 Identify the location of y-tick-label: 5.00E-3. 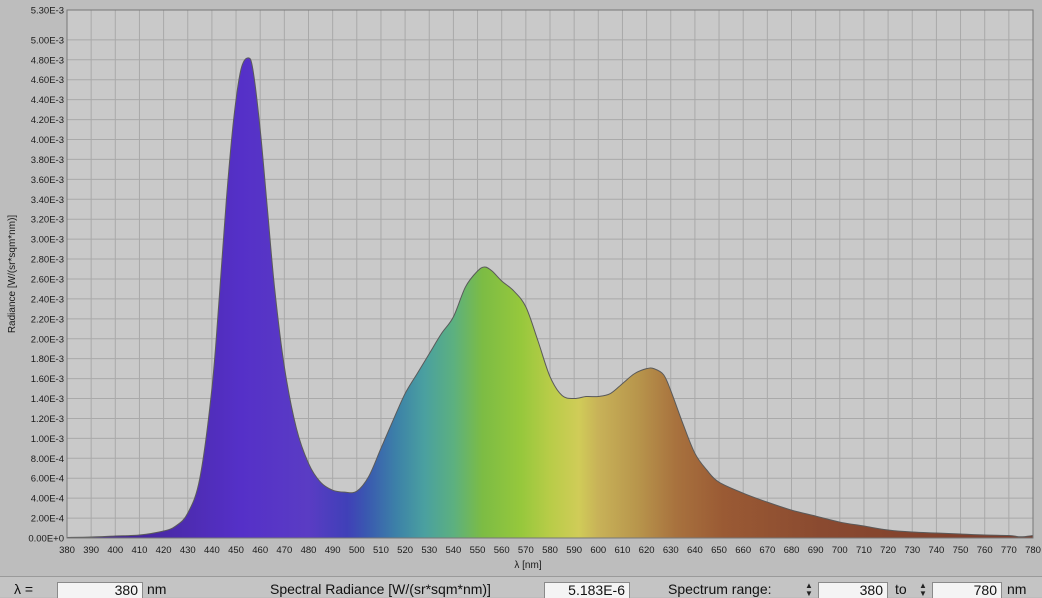
(47, 40).